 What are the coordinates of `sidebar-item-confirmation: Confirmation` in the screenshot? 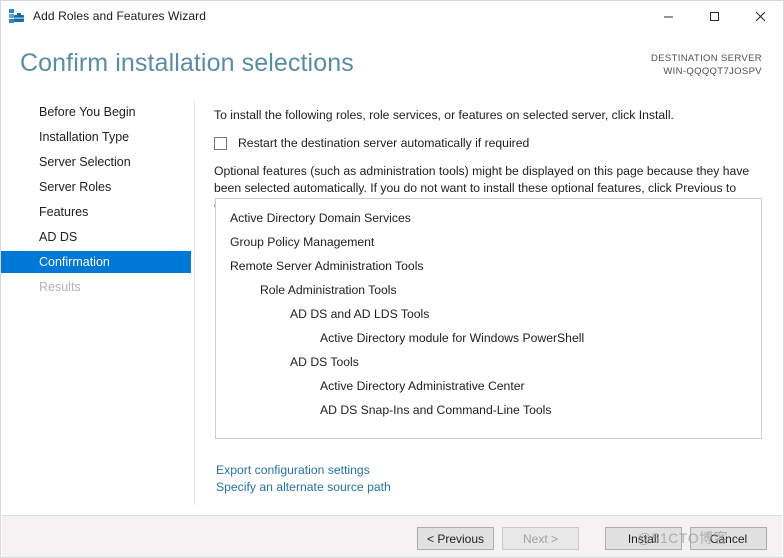 It's located at (96, 262).